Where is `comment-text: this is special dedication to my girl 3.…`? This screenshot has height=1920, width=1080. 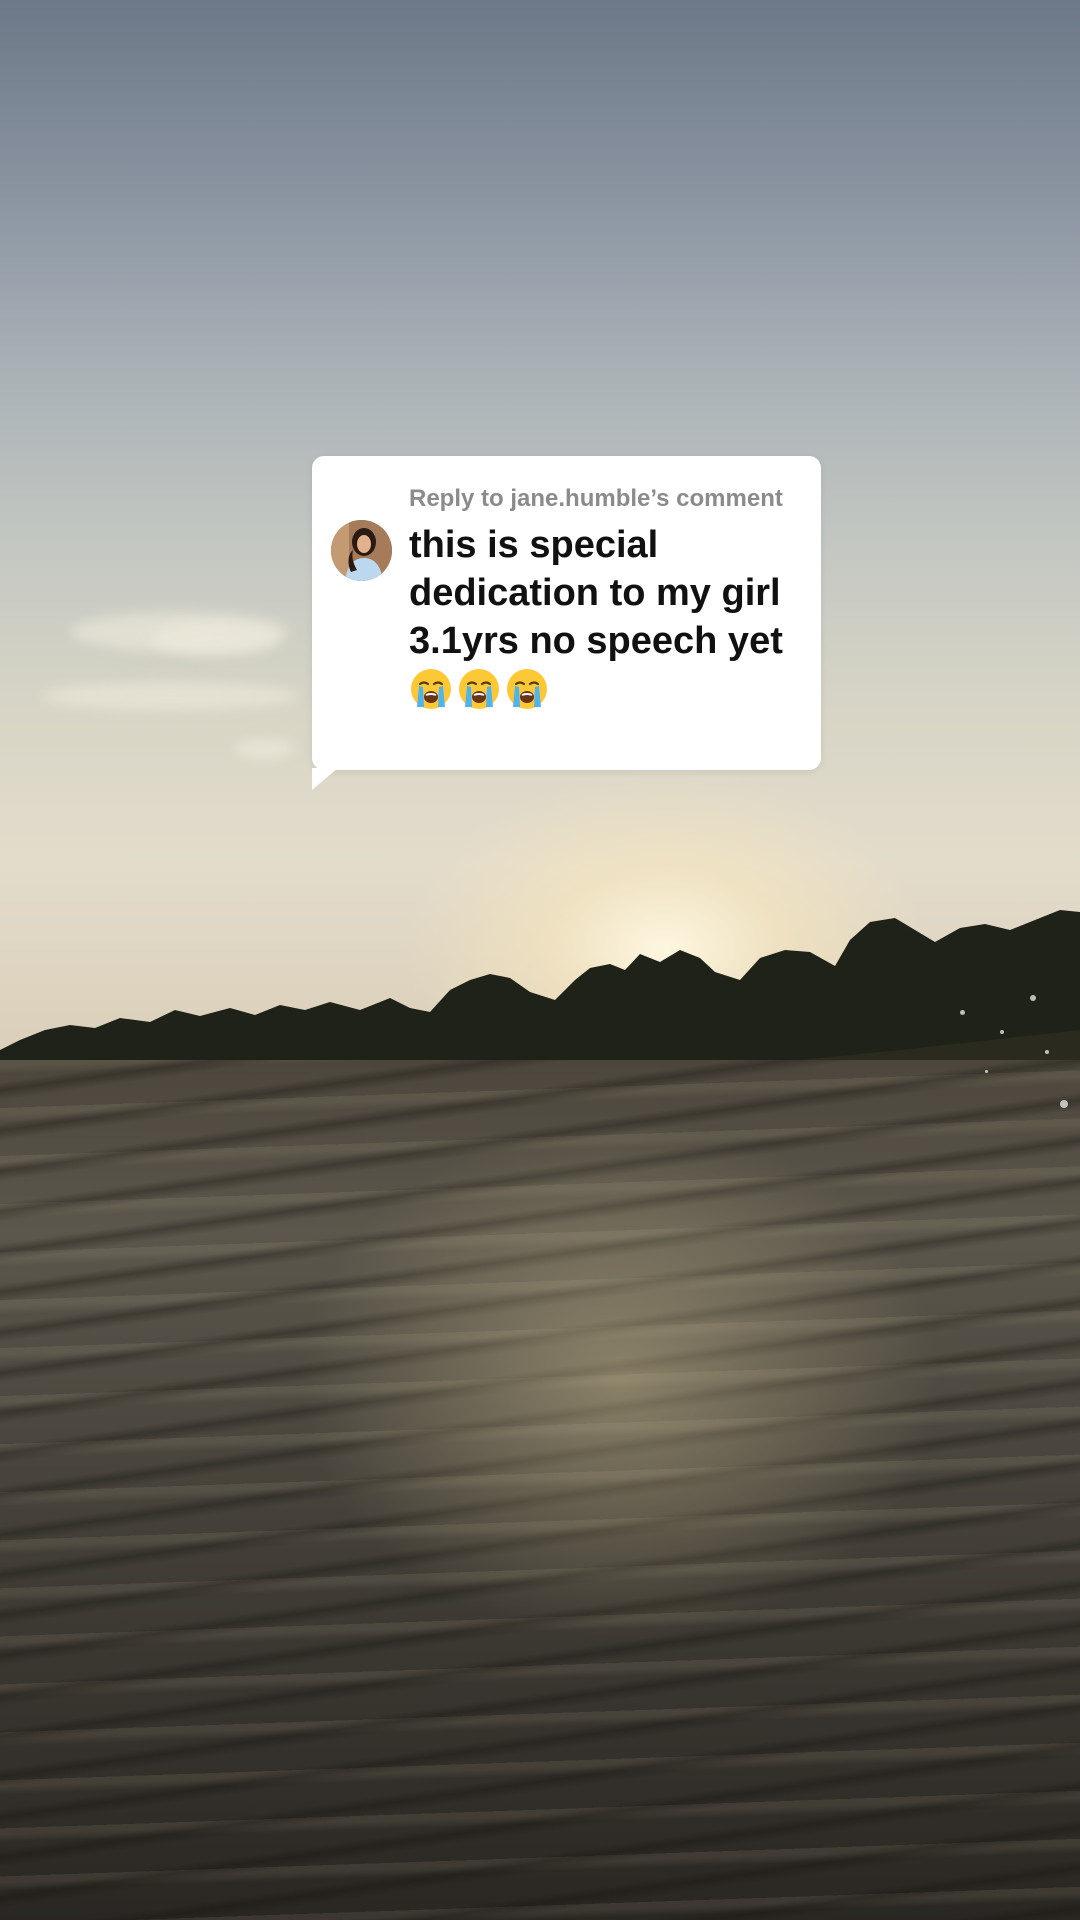
comment-text: this is special dedication to my girl 3.… is located at coordinates (596, 593).